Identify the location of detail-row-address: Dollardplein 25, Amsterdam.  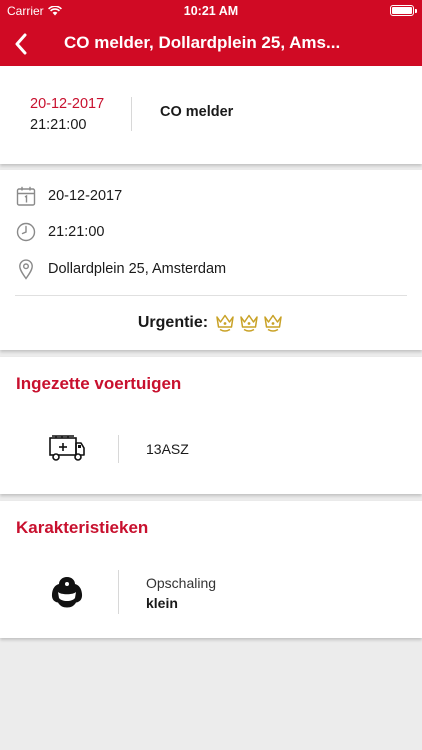
(211, 270).